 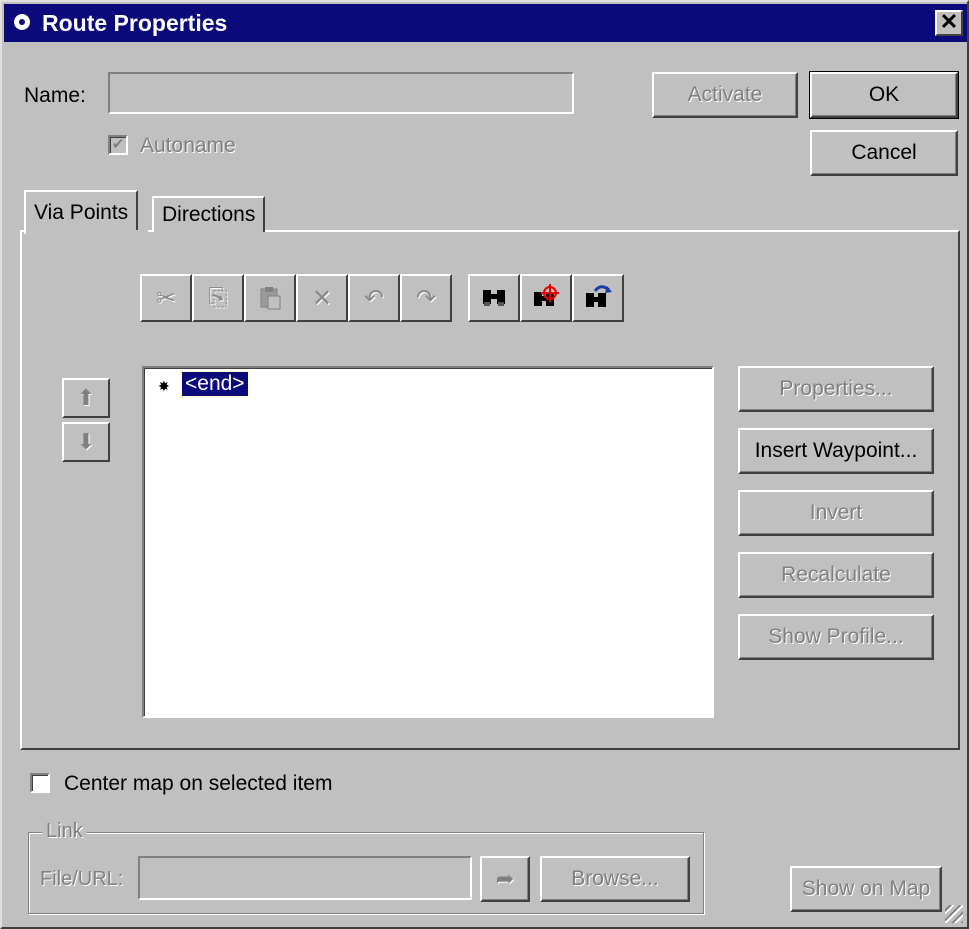 I want to click on file-url-input, so click(x=305, y=878).